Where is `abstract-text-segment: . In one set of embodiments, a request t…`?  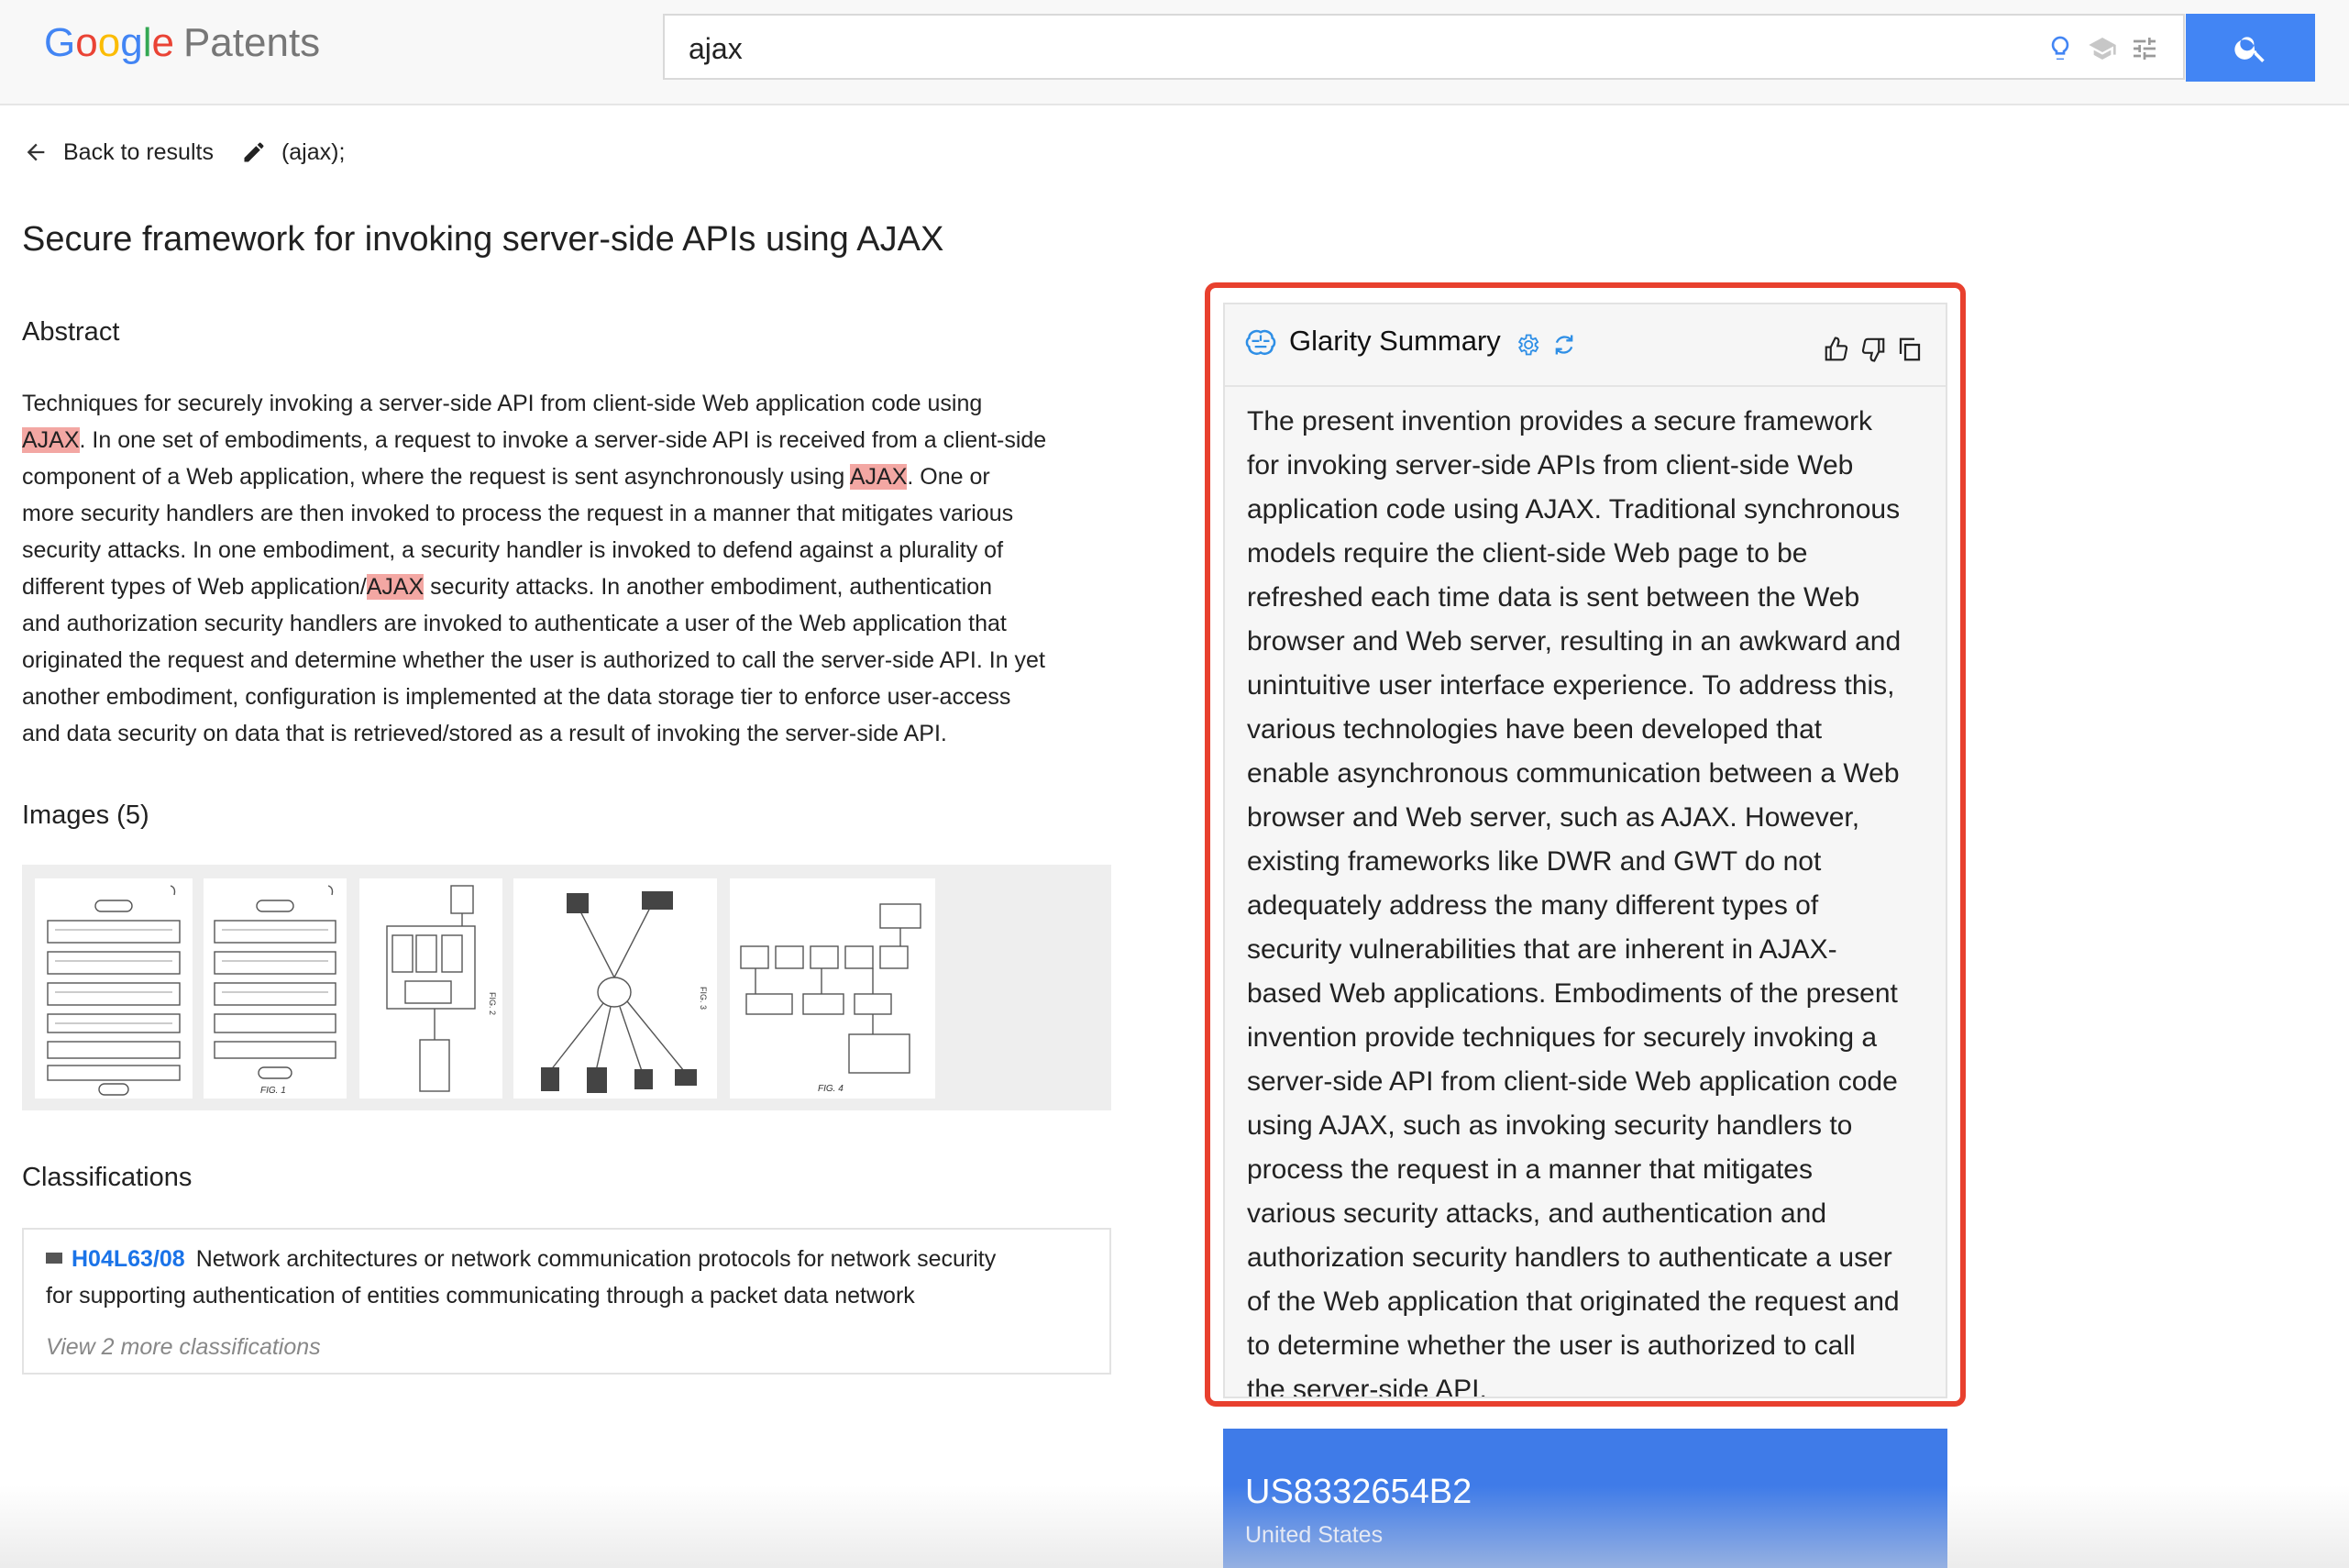
abstract-text-segment: . In one set of embodiments, a request t… is located at coordinates (563, 440).